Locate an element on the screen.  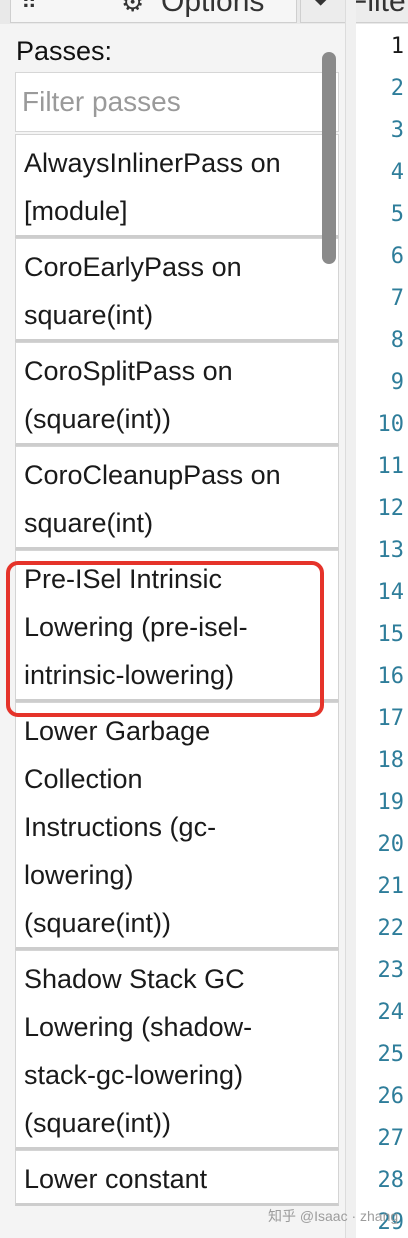
line-number: 6 is located at coordinates (397, 256).